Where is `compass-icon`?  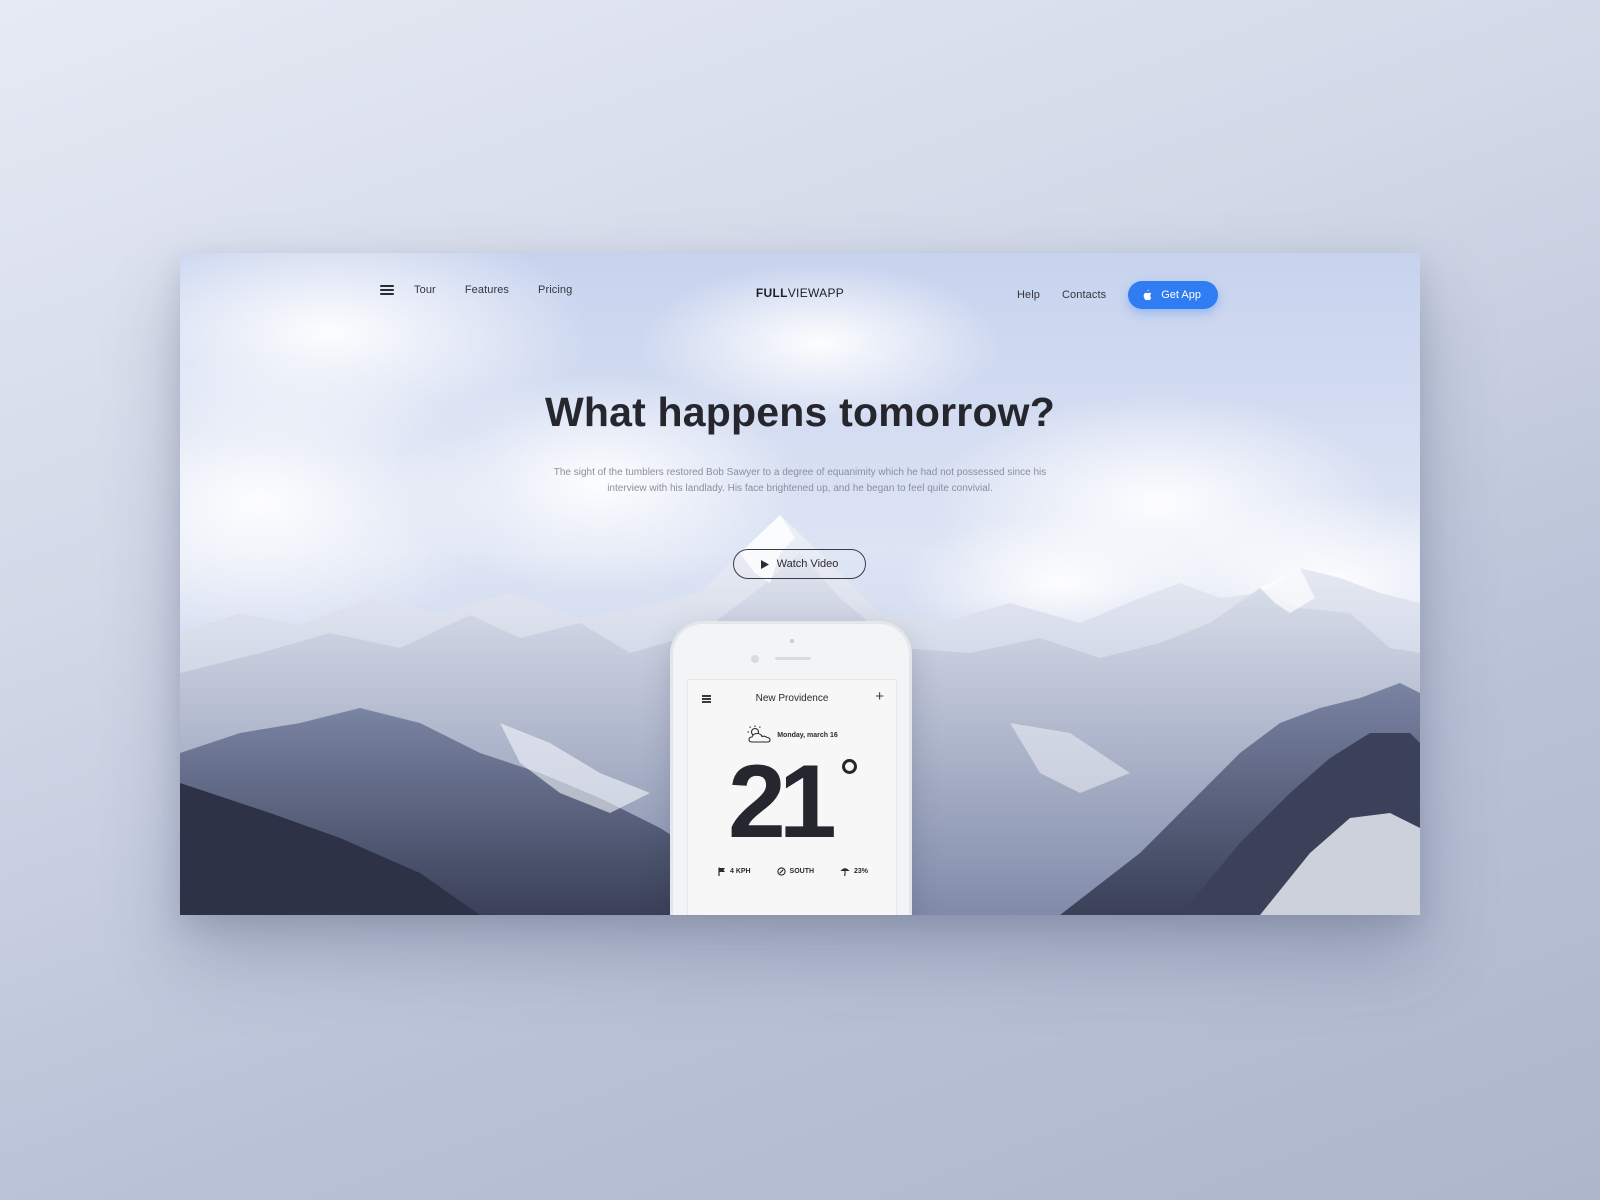 compass-icon is located at coordinates (781, 871).